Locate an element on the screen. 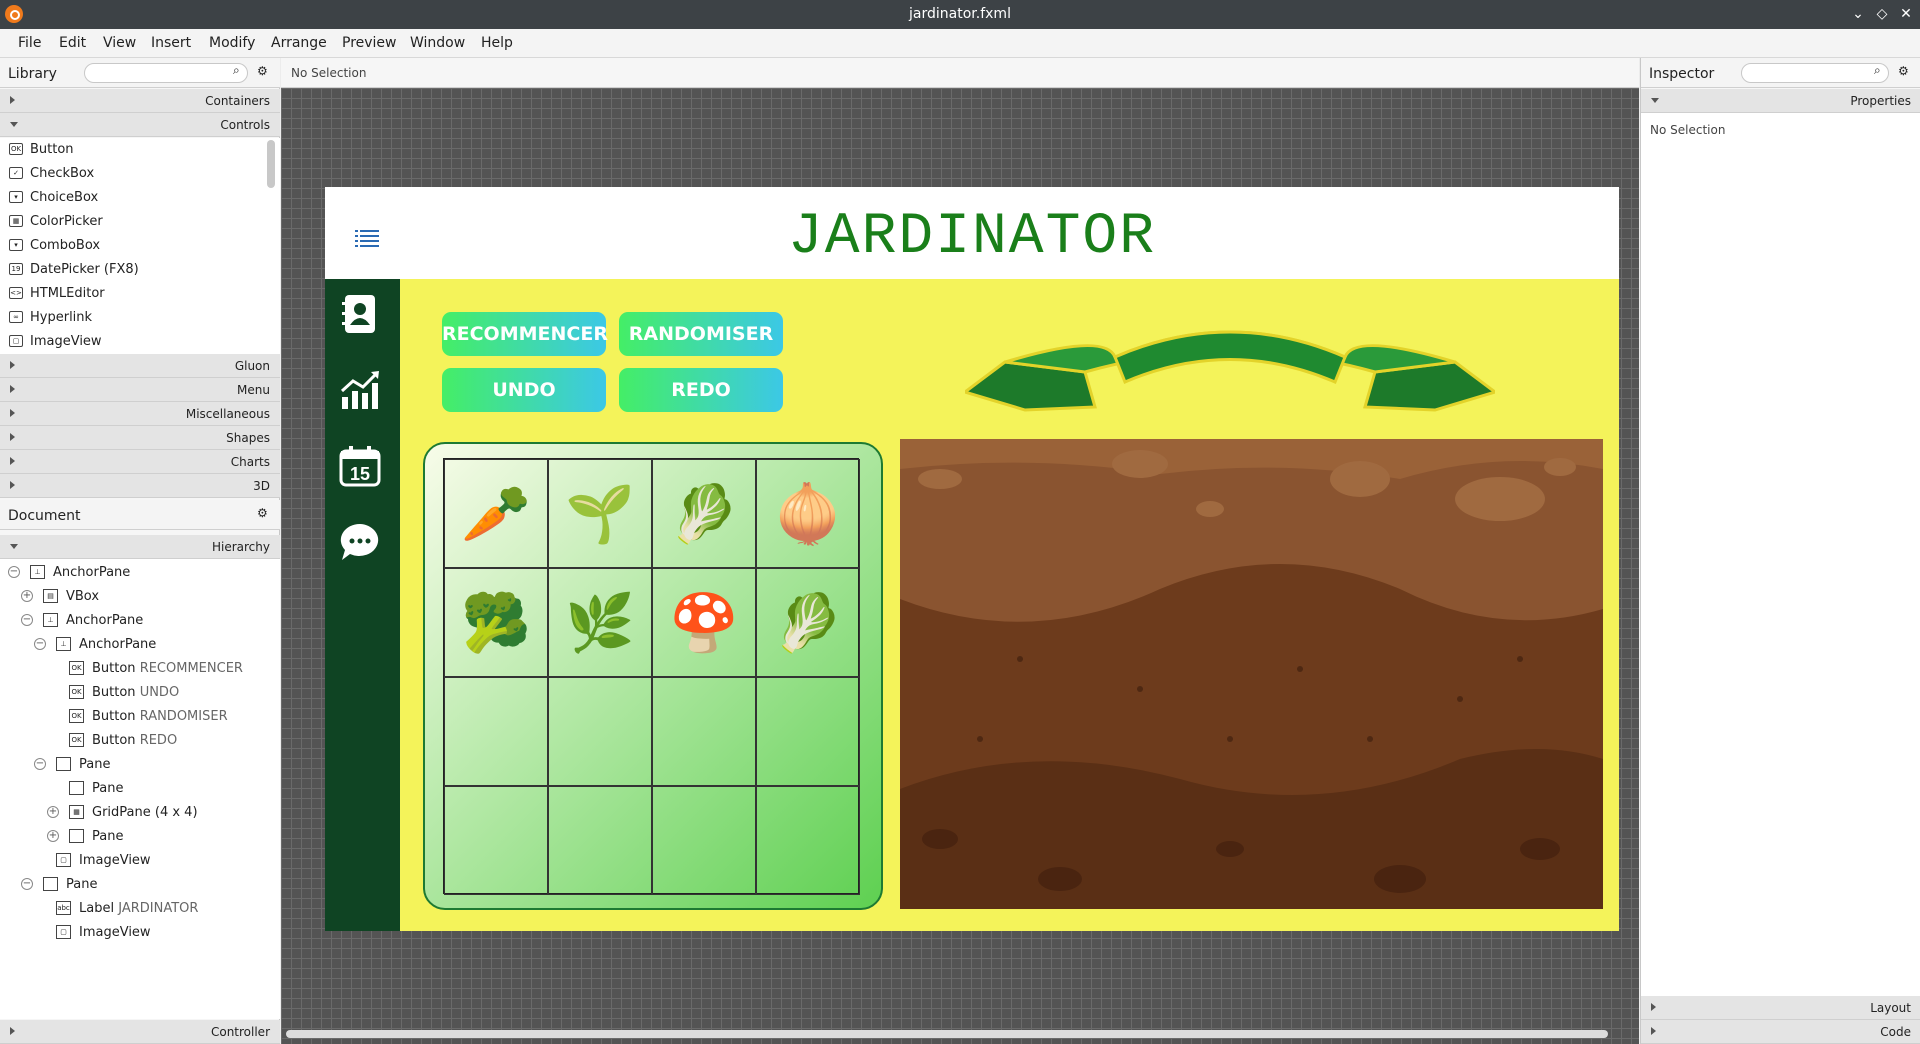  menu-edit: Edit is located at coordinates (72, 43).